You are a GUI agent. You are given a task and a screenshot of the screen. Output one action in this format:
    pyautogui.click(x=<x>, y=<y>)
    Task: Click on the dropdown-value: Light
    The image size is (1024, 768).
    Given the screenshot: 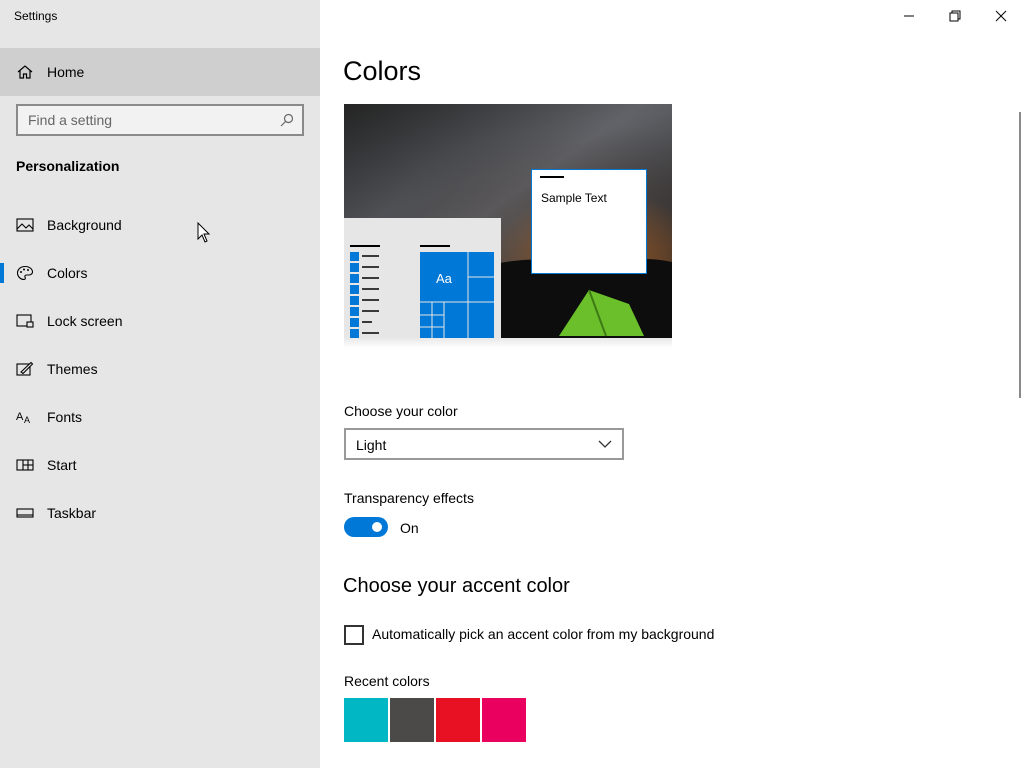 What is the action you would take?
    pyautogui.click(x=371, y=445)
    